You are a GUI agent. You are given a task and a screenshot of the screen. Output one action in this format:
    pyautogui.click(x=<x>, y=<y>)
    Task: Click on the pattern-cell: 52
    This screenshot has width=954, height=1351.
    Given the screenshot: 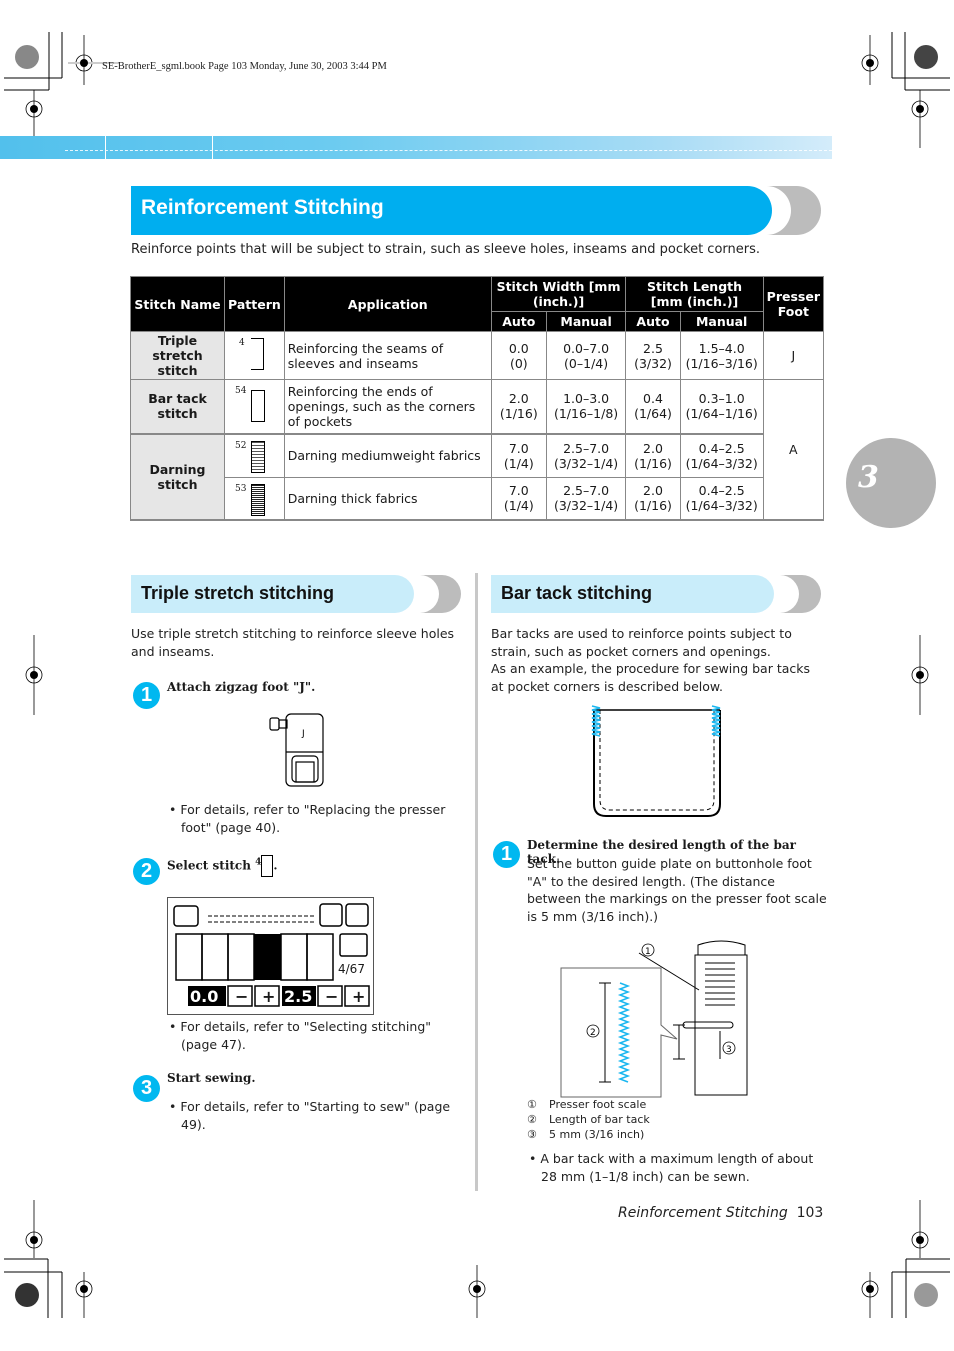 What is the action you would take?
    pyautogui.click(x=254, y=455)
    